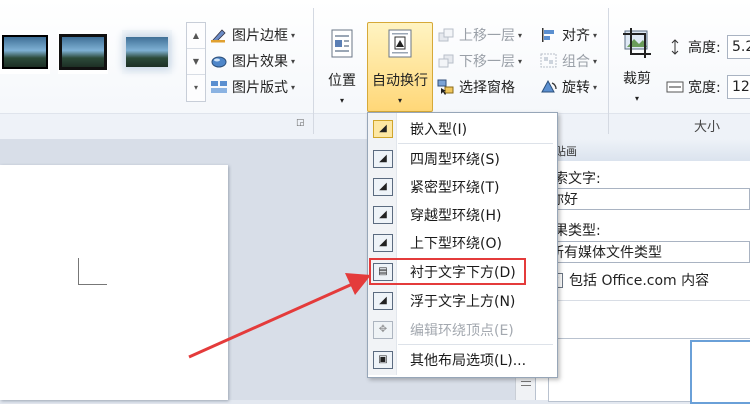 This screenshot has width=750, height=404. Describe the element at coordinates (279, 316) in the screenshot. I see `annotation-arrow-icon` at that location.